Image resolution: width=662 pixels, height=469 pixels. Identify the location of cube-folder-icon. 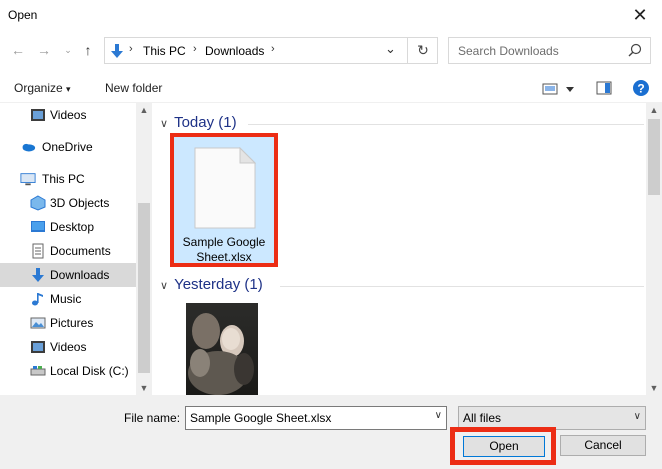
(38, 203).